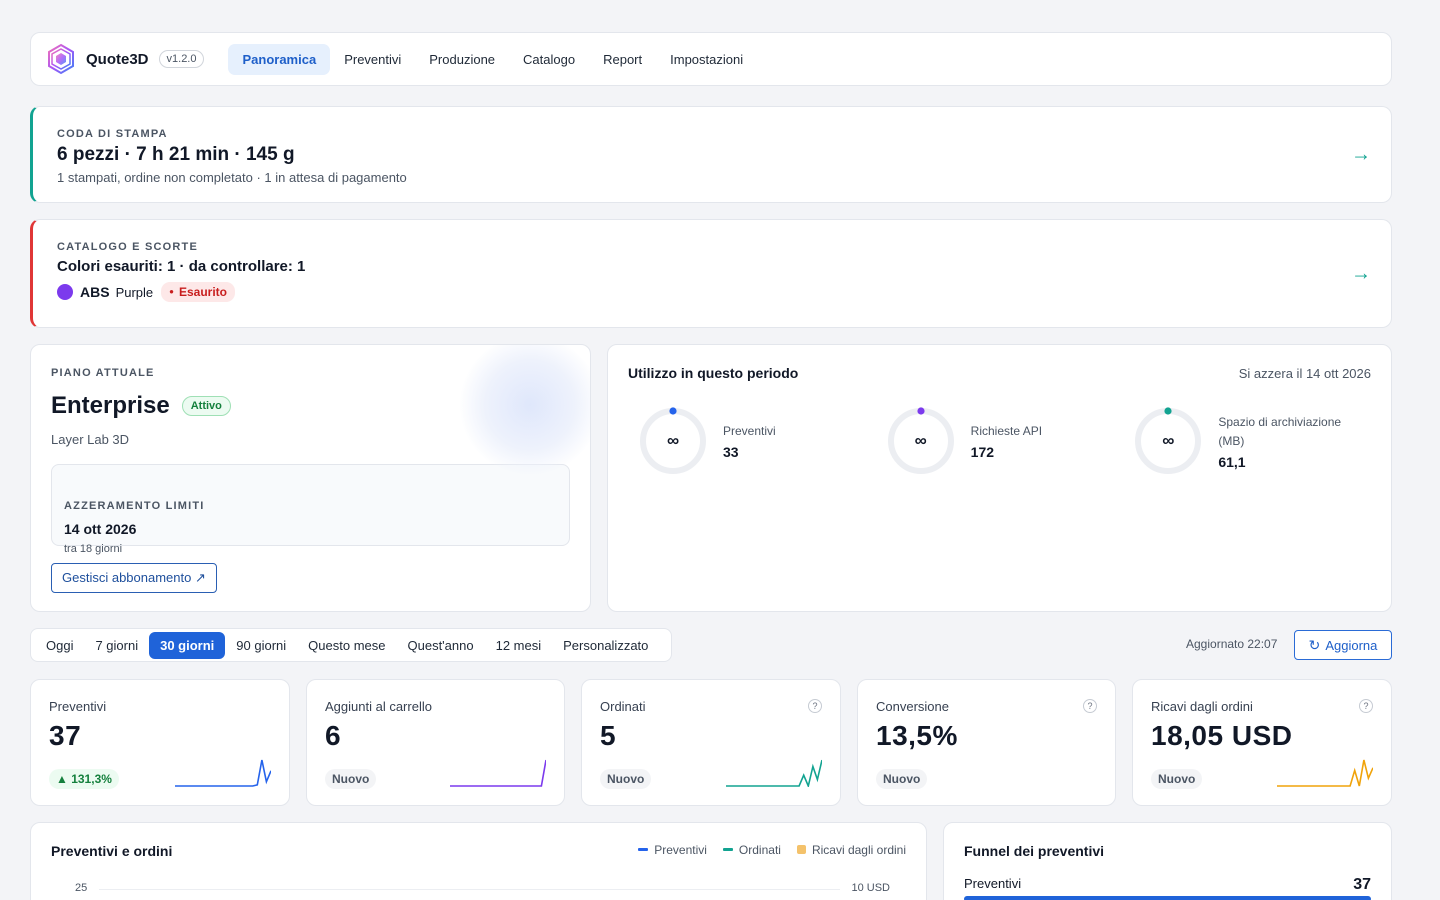 The image size is (1440, 900). Describe the element at coordinates (622, 59) in the screenshot. I see `nav-tab-report: Report` at that location.